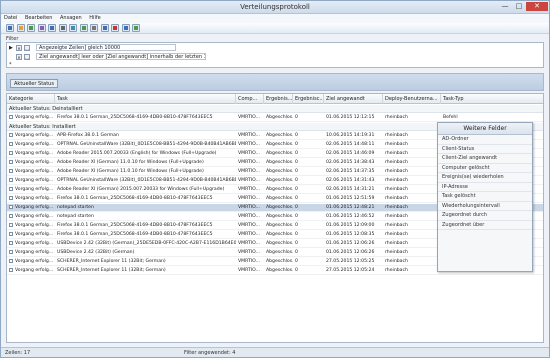 The height and width of the screenshot is (358, 550). Describe the element at coordinates (52, 28) in the screenshot. I see `copy-icon` at that location.